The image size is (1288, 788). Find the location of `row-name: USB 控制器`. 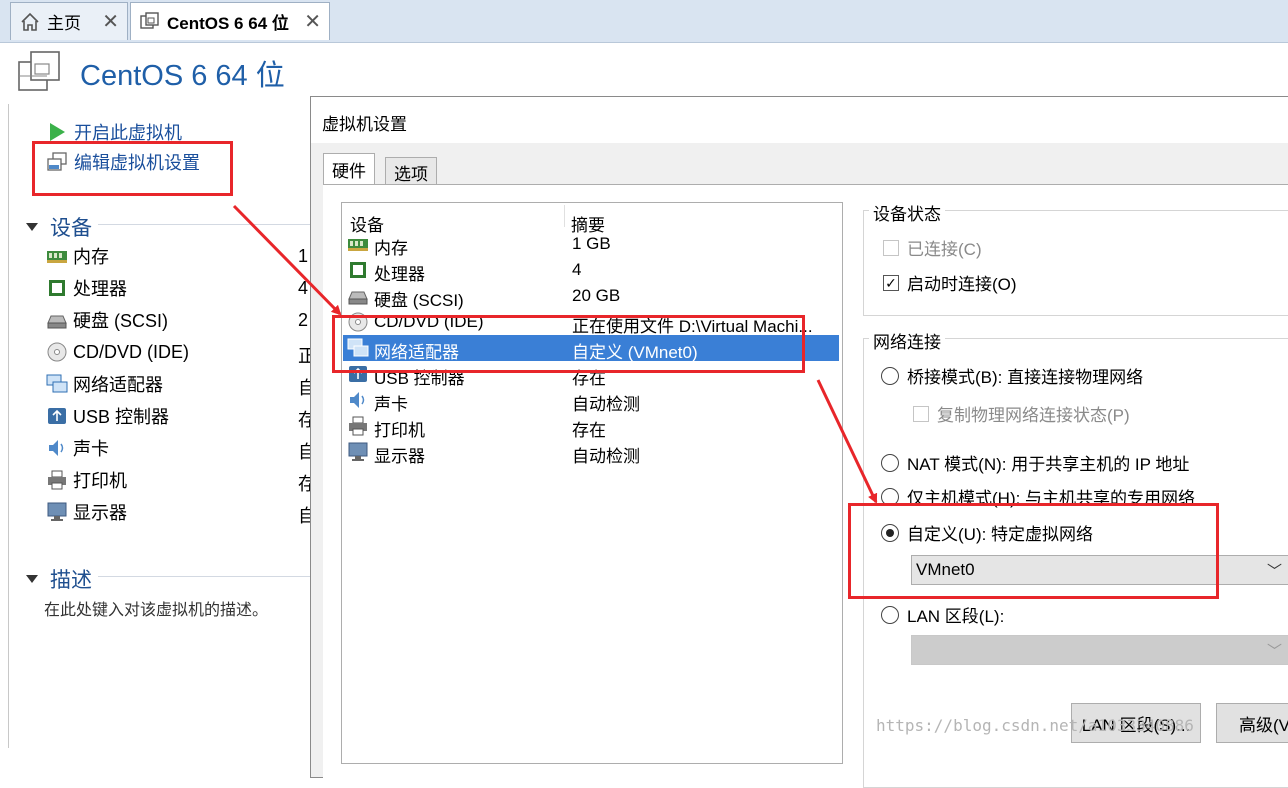

row-name: USB 控制器 is located at coordinates (419, 378).